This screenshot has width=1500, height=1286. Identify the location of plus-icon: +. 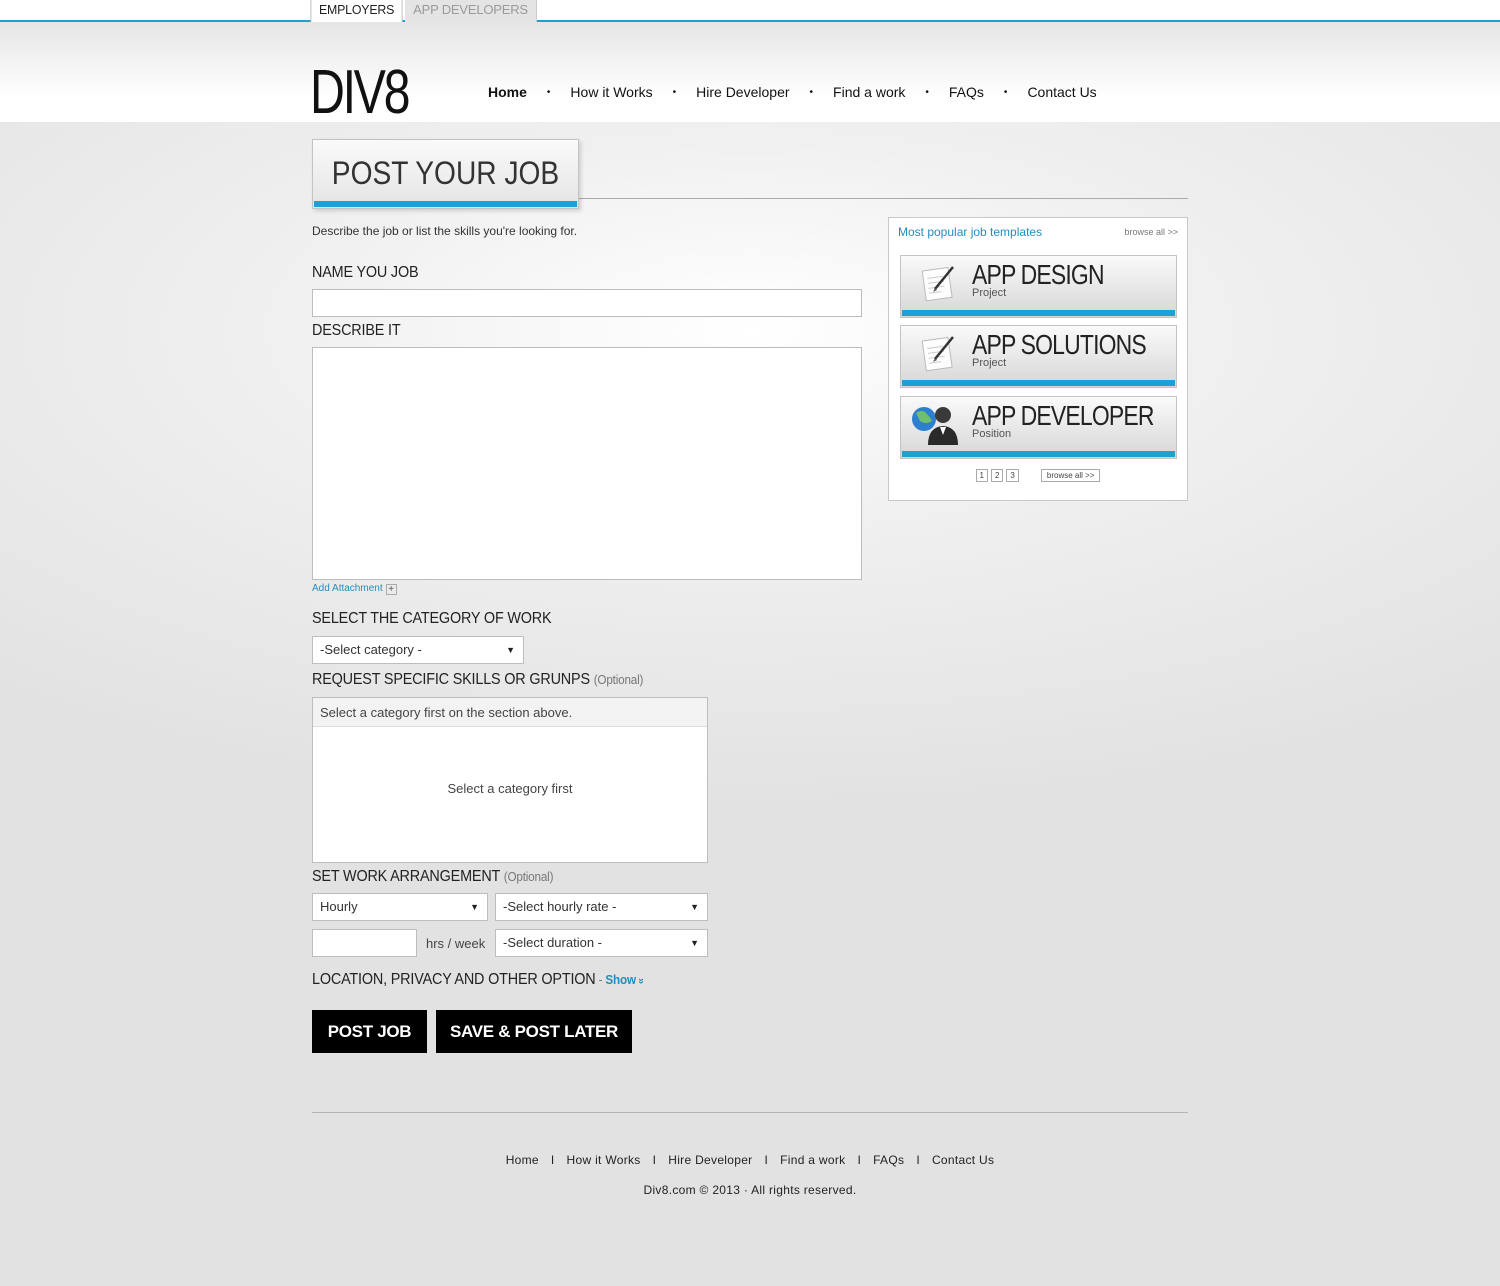
(391, 589).